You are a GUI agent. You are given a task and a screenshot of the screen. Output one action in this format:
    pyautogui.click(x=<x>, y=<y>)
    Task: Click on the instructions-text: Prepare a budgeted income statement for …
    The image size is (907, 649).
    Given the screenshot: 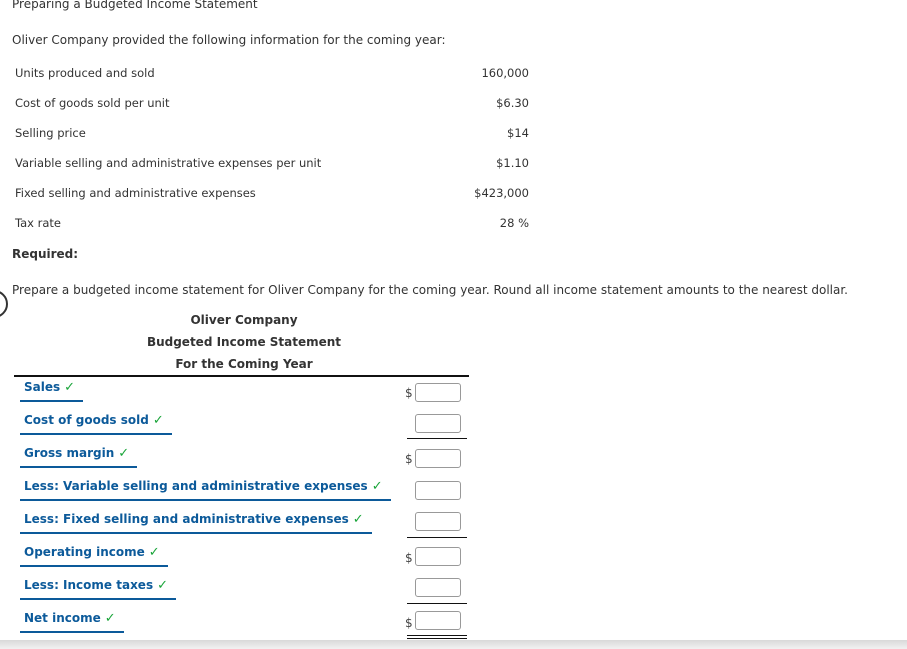 What is the action you would take?
    pyautogui.click(x=430, y=290)
    